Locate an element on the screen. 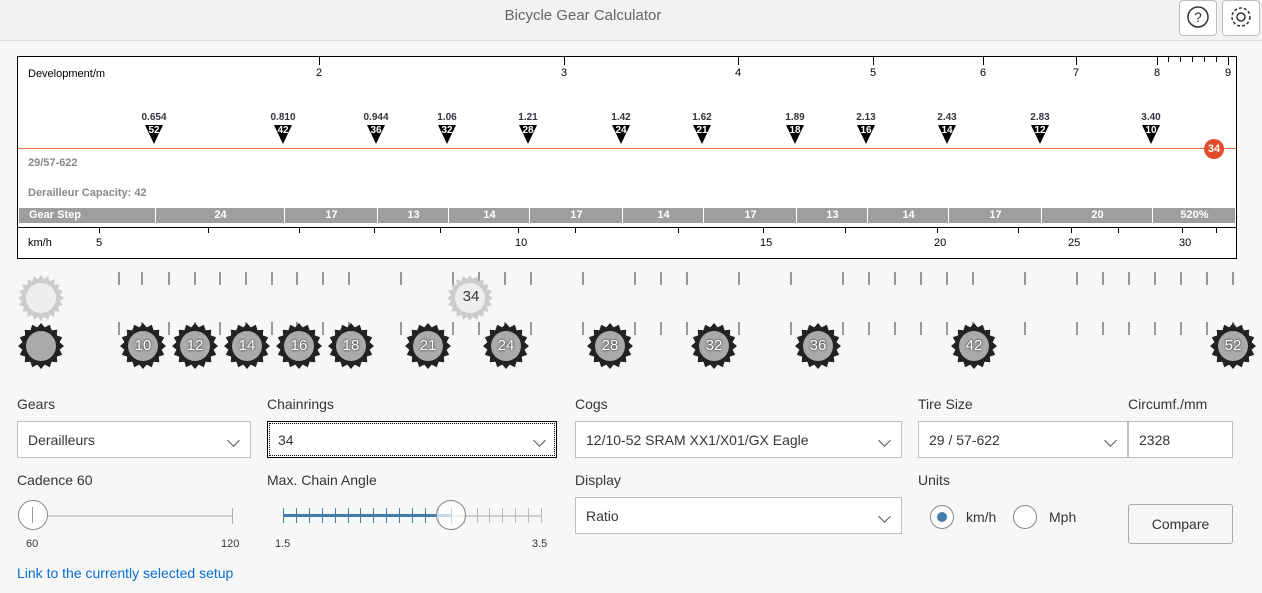 Image resolution: width=1262 pixels, height=593 pixels. speed-axis-label: km/h is located at coordinates (40, 243).